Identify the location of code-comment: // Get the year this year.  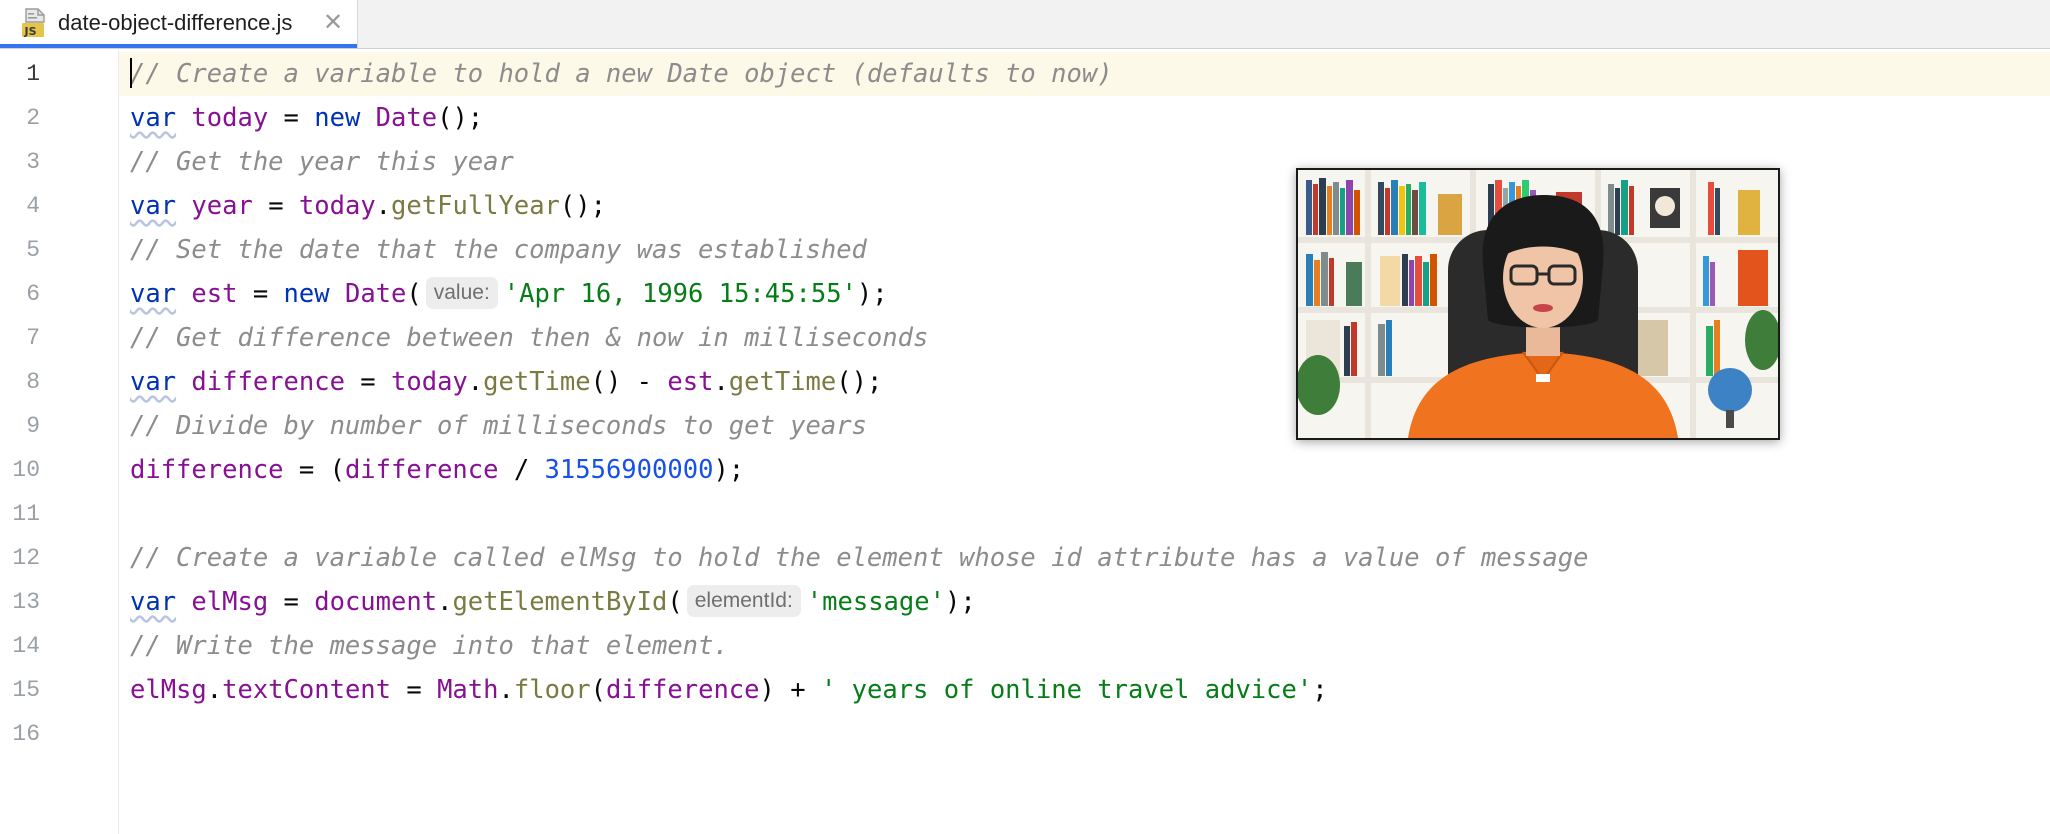
(322, 162).